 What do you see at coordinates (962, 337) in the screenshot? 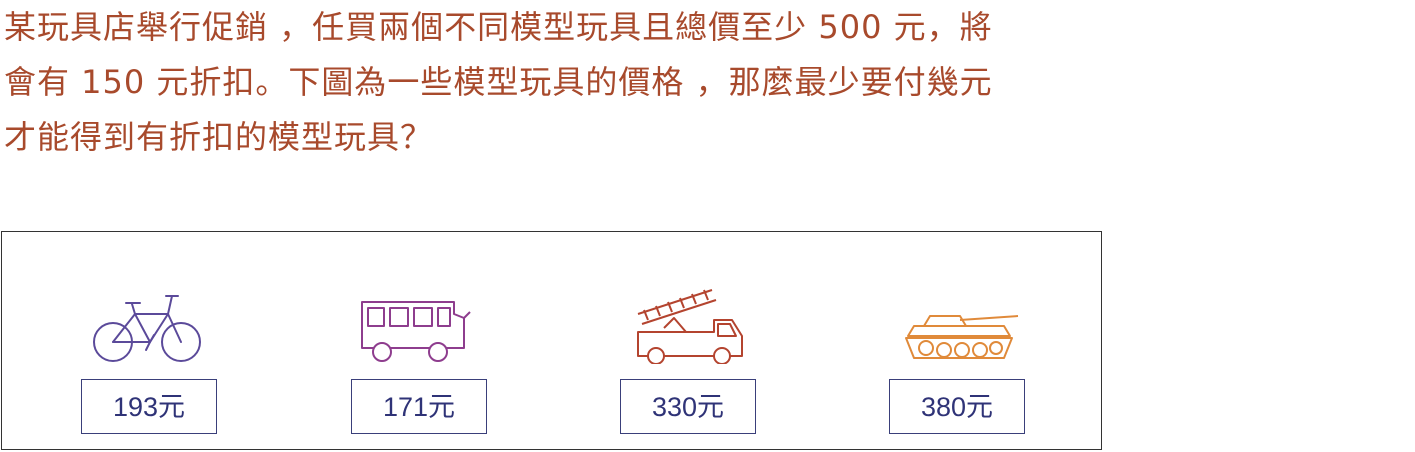
I see `tank-icon` at bounding box center [962, 337].